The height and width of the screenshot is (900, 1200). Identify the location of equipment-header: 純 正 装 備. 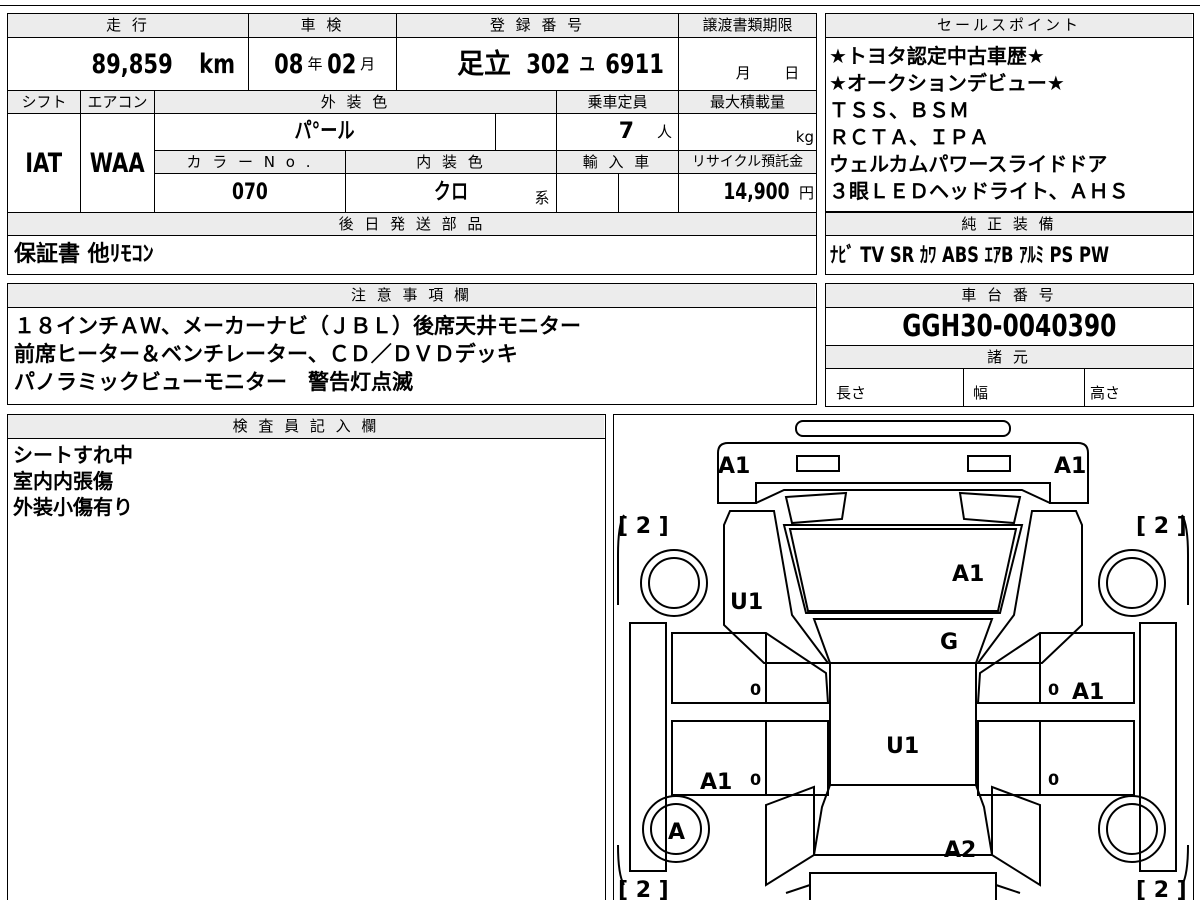
(1009, 224).